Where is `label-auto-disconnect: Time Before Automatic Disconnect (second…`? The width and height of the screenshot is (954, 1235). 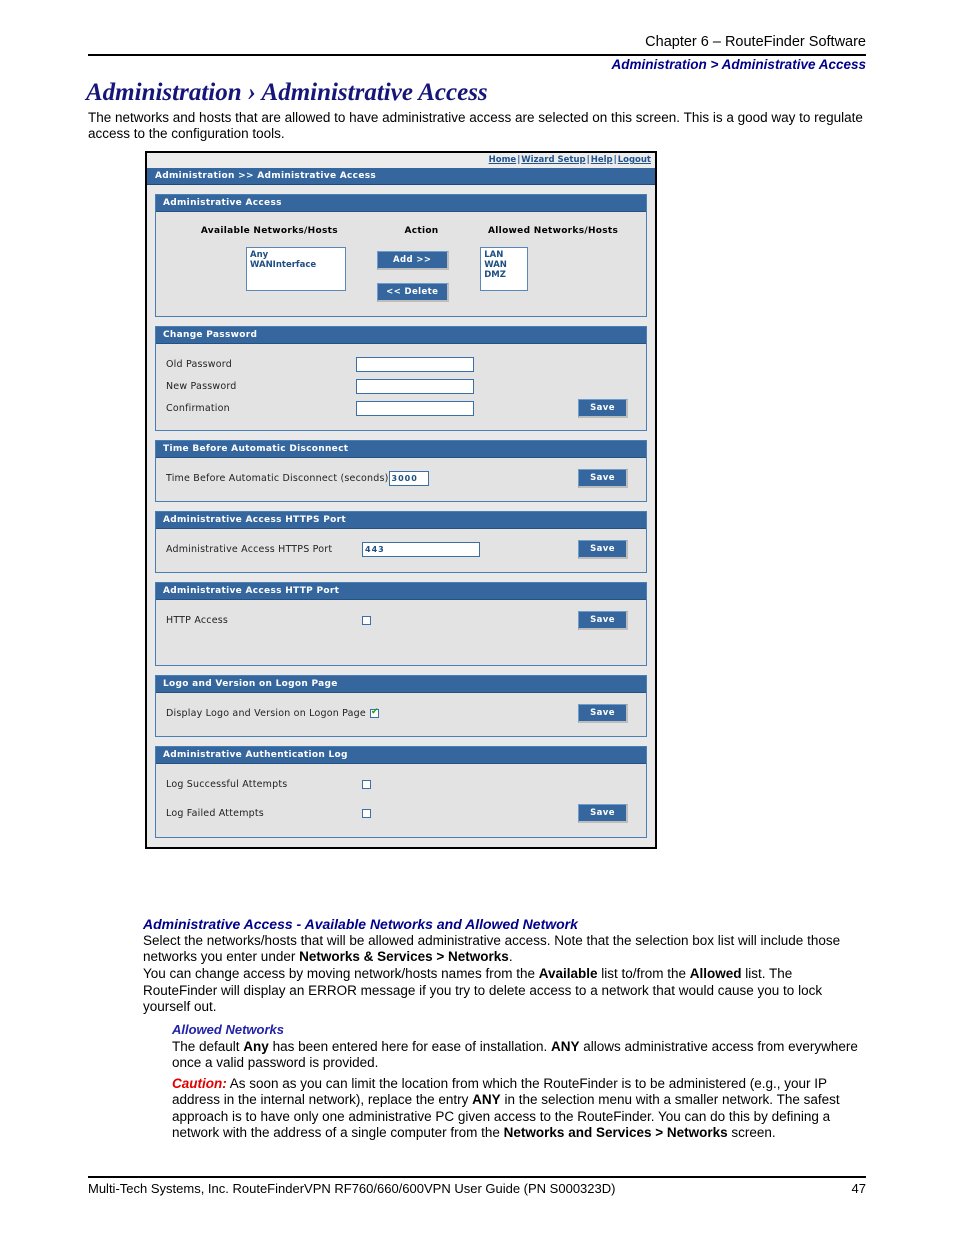
label-auto-disconnect: Time Before Automatic Disconnect (second… is located at coordinates (277, 478).